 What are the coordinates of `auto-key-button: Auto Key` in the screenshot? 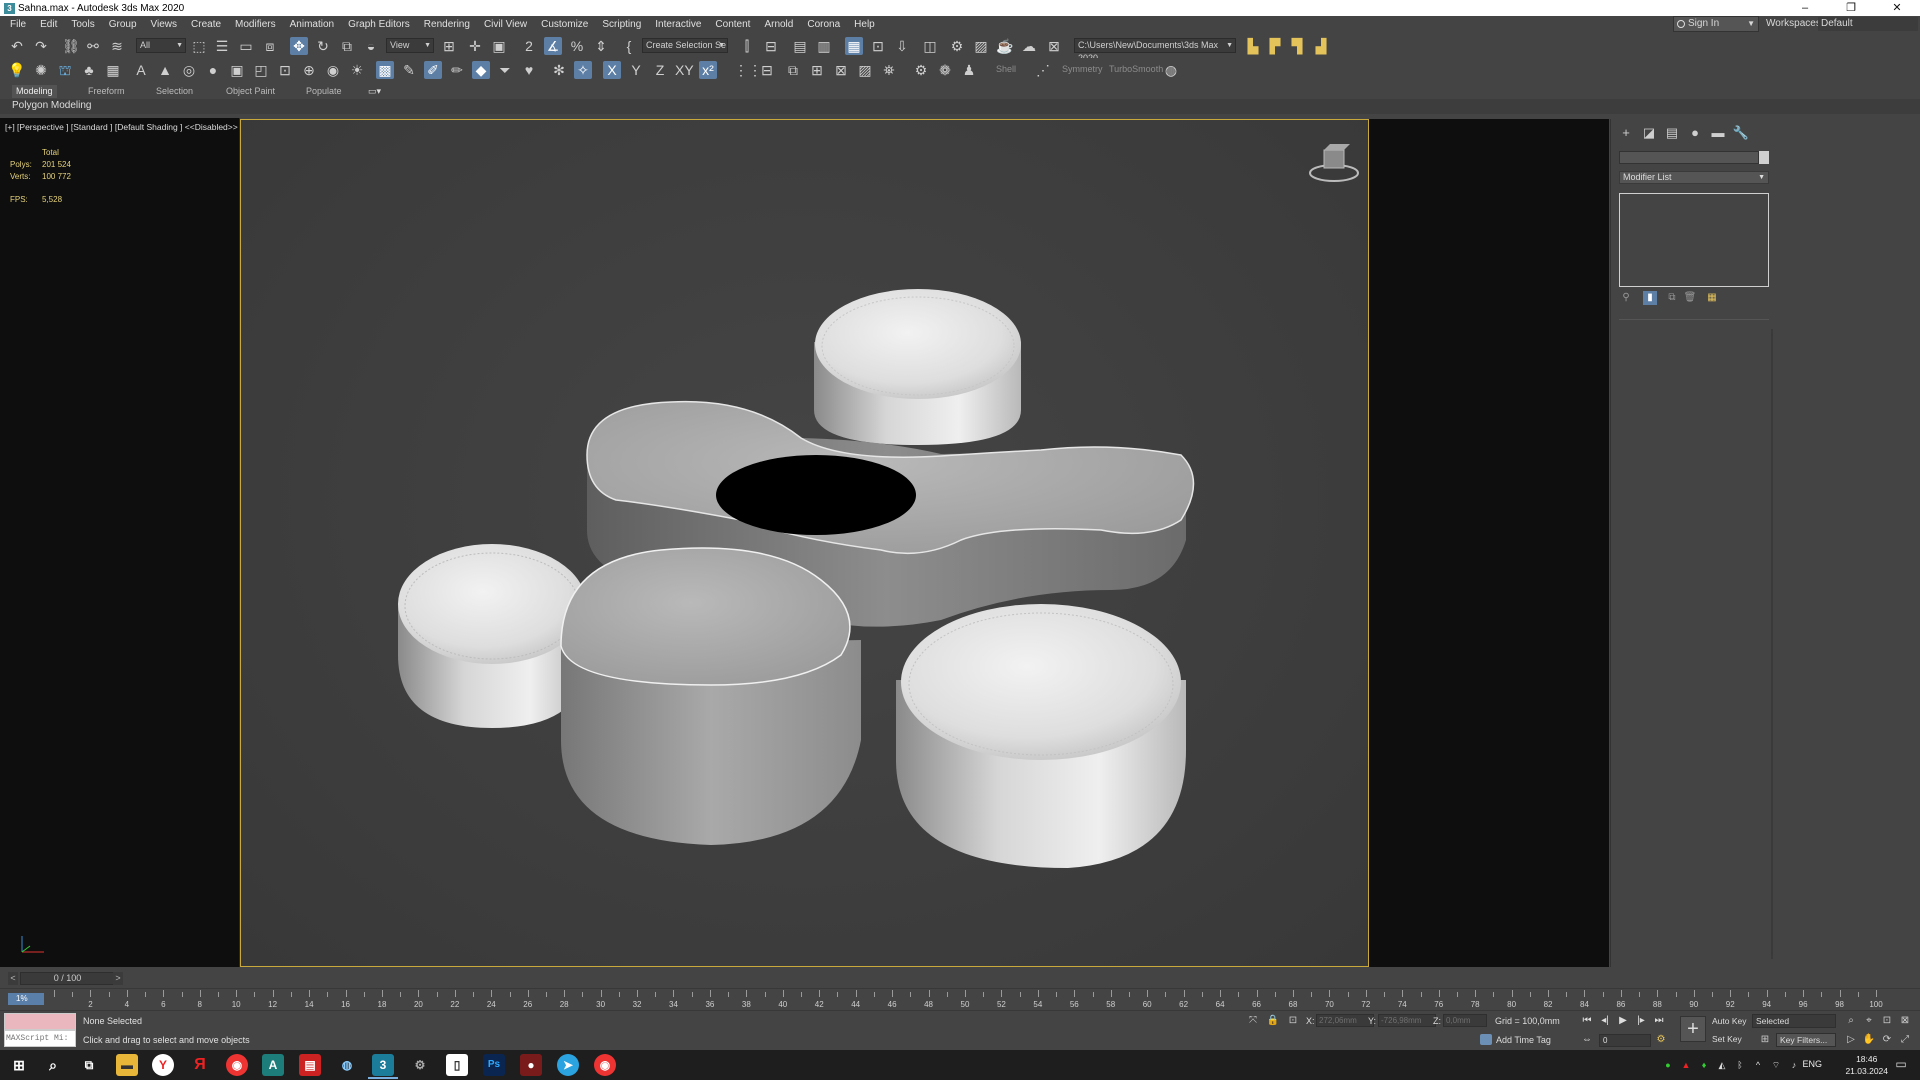 It's located at (1731, 1021).